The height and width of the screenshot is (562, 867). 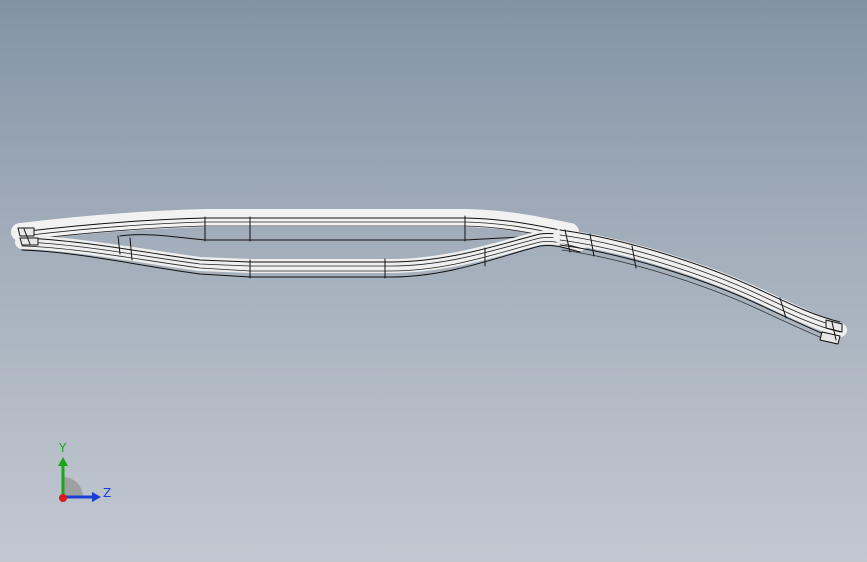 I want to click on axis-y-label: Y, so click(x=63, y=448).